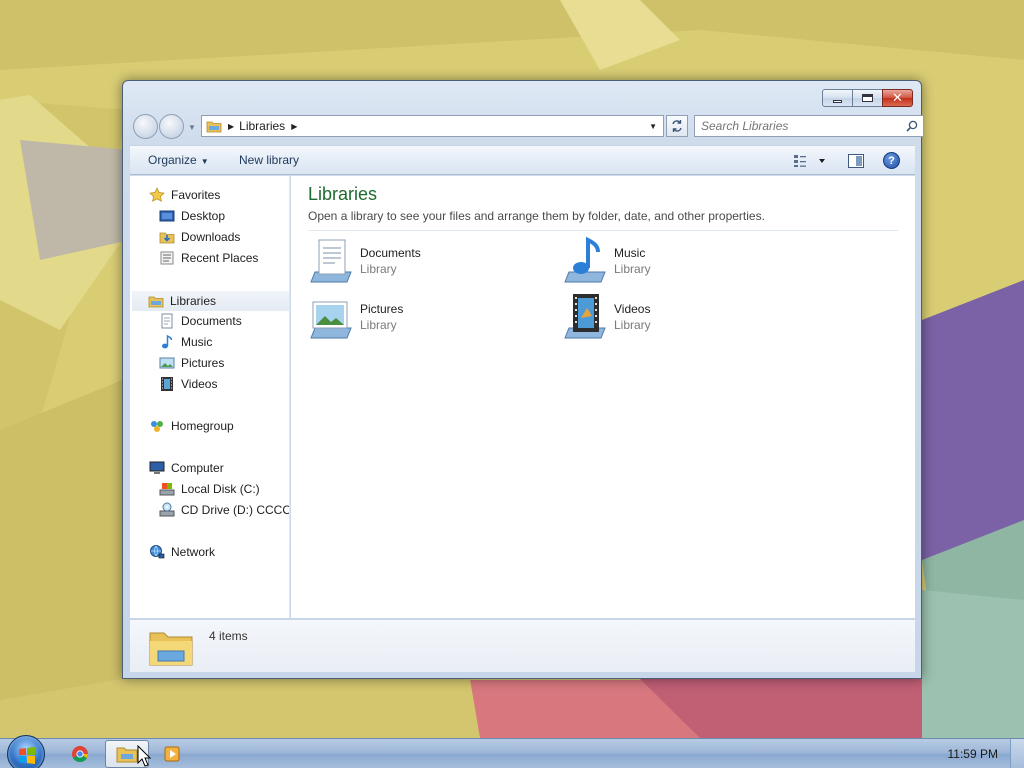  I want to click on address-bar: ▶ Libraries ▶ ▼, so click(432, 126).